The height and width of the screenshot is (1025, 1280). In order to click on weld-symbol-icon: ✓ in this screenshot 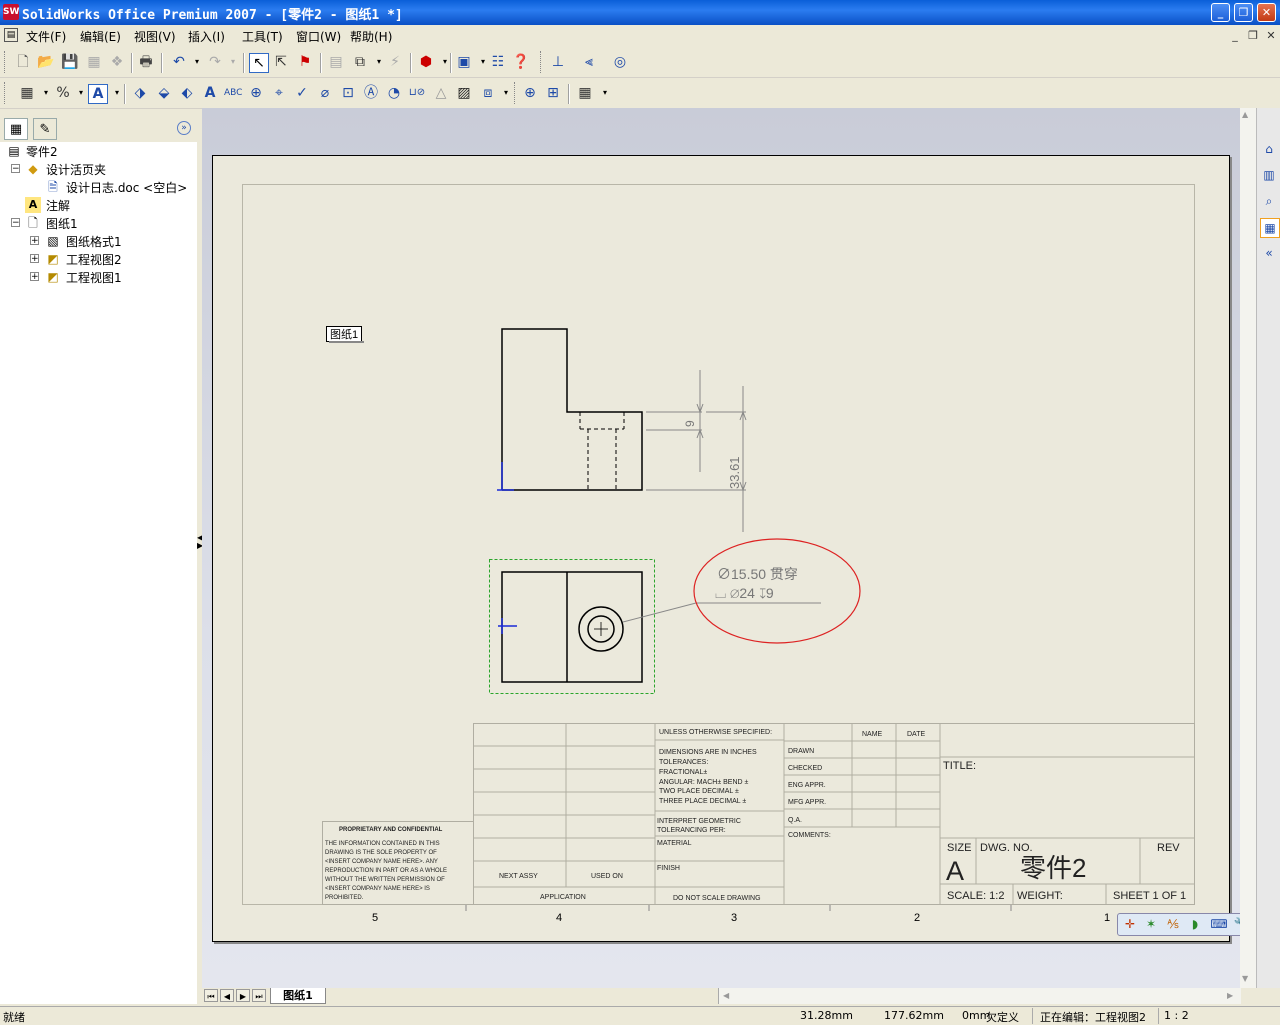, I will do `click(302, 93)`.